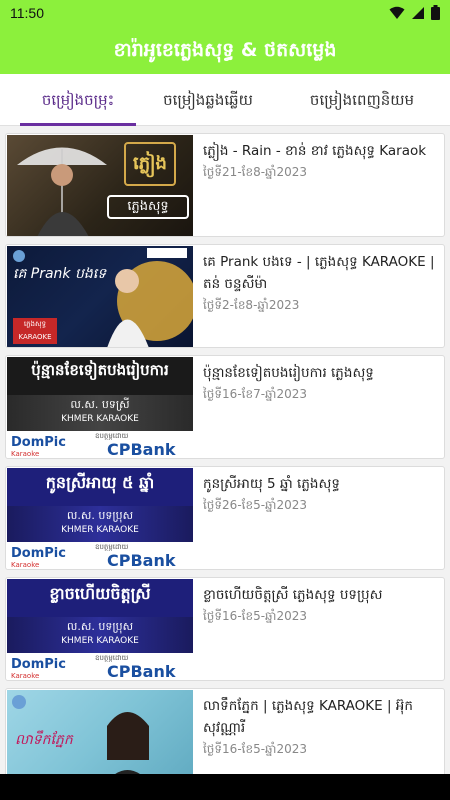  Describe the element at coordinates (35, 331) in the screenshot. I see `thumb-subtitle: ភ្លេងសុទ្ធ KARAOKE` at that location.